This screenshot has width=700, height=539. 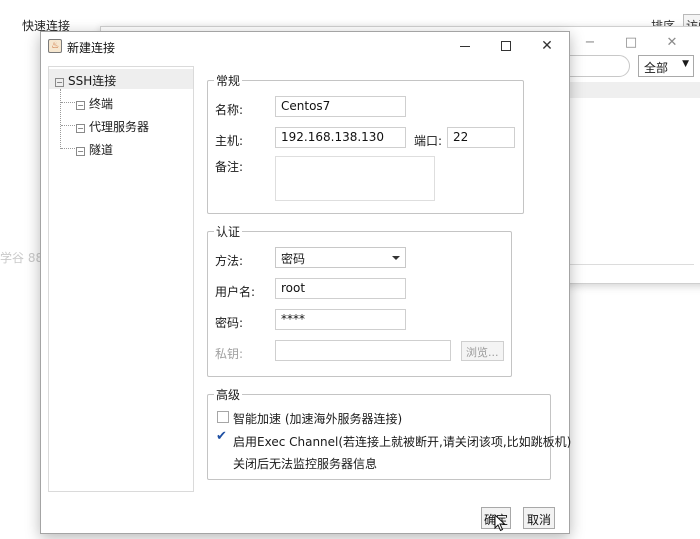 I want to click on tree-item-tunnel: − 隧道, so click(x=94, y=149).